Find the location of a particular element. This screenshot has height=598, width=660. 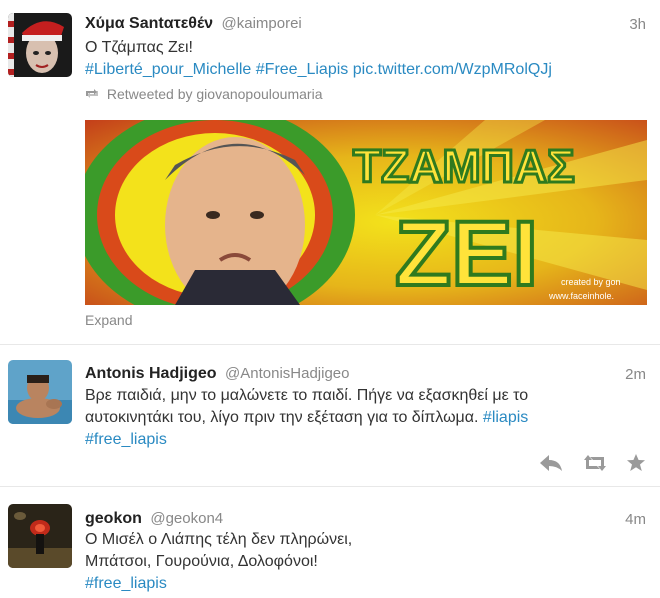

santa-hat-woman-avatar-icon is located at coordinates (40, 45).